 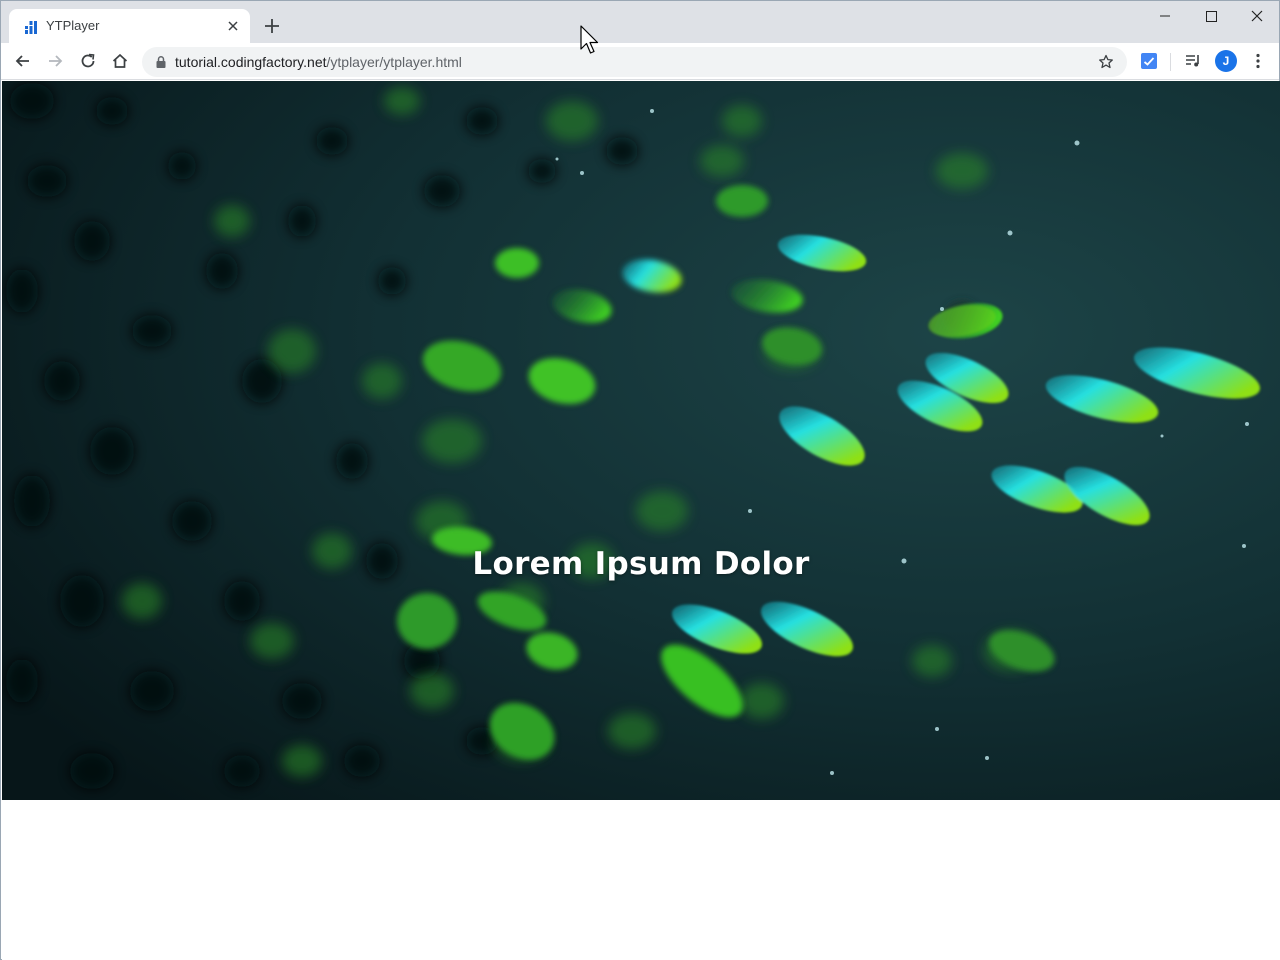 What do you see at coordinates (1106, 62) in the screenshot?
I see `star-icon` at bounding box center [1106, 62].